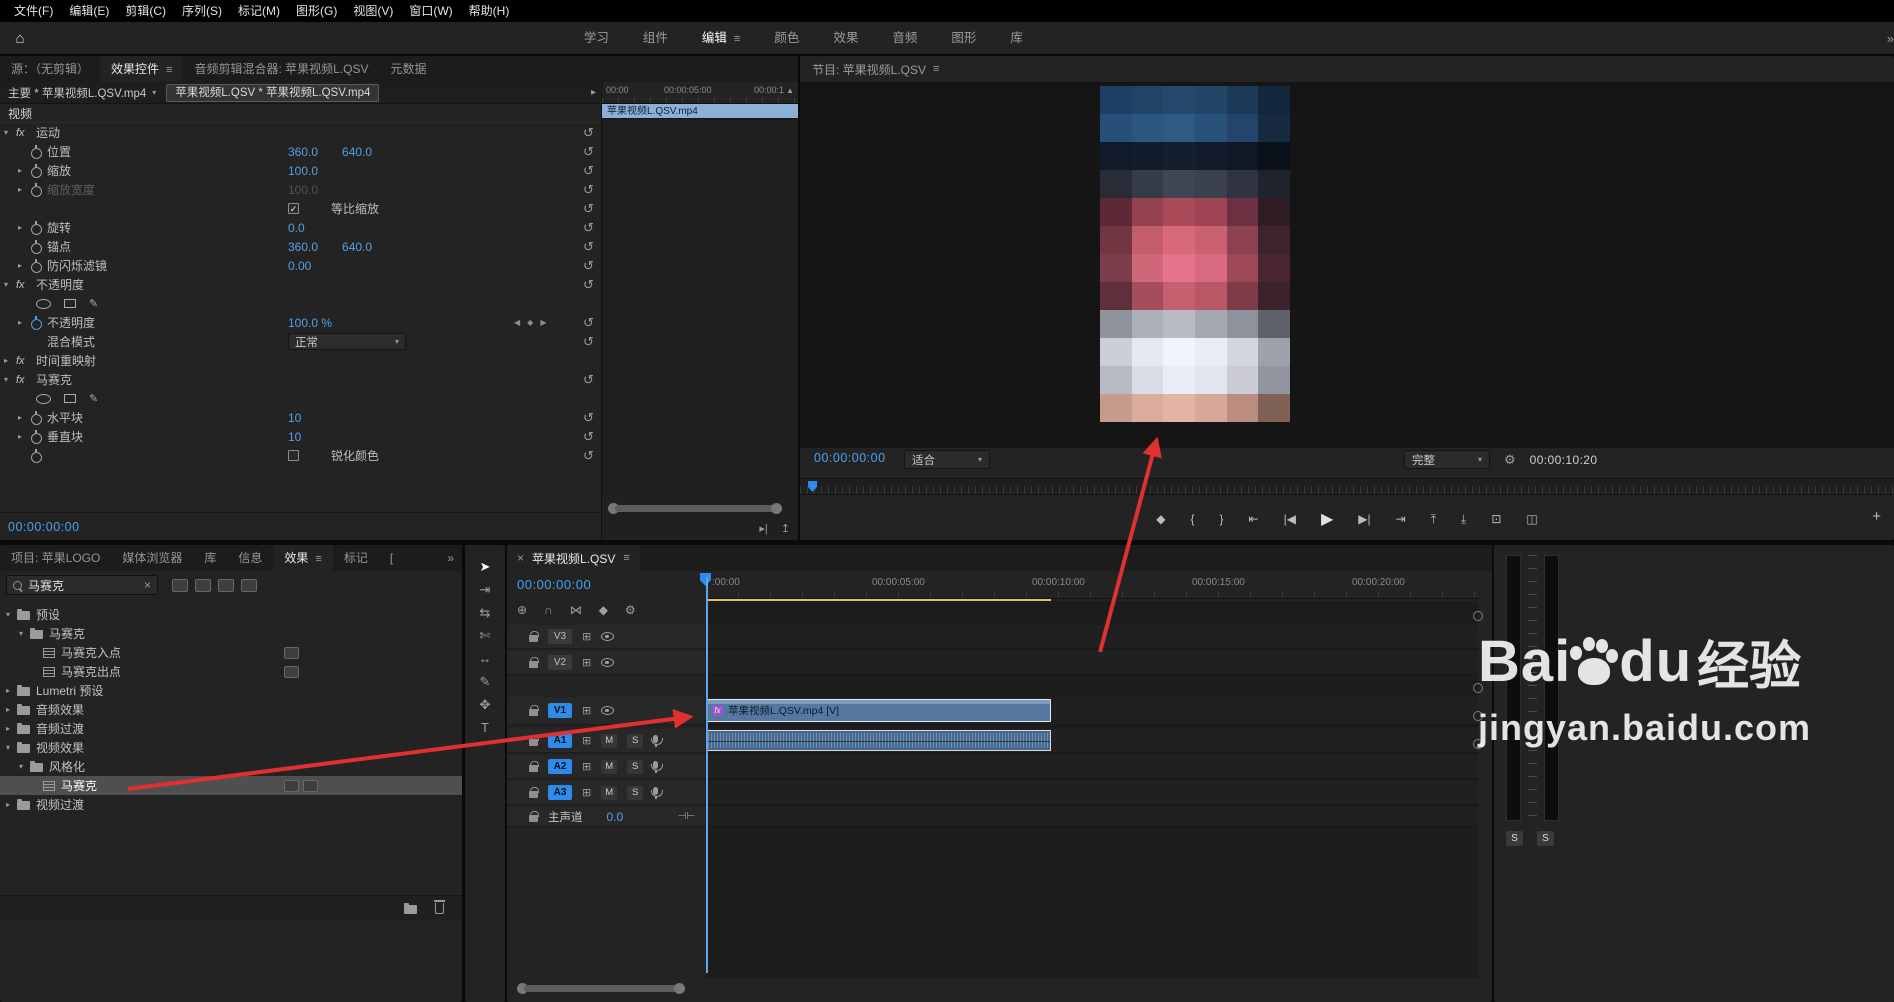  Describe the element at coordinates (530, 322) in the screenshot. I see `keyframe-add-icon: ◆` at that location.